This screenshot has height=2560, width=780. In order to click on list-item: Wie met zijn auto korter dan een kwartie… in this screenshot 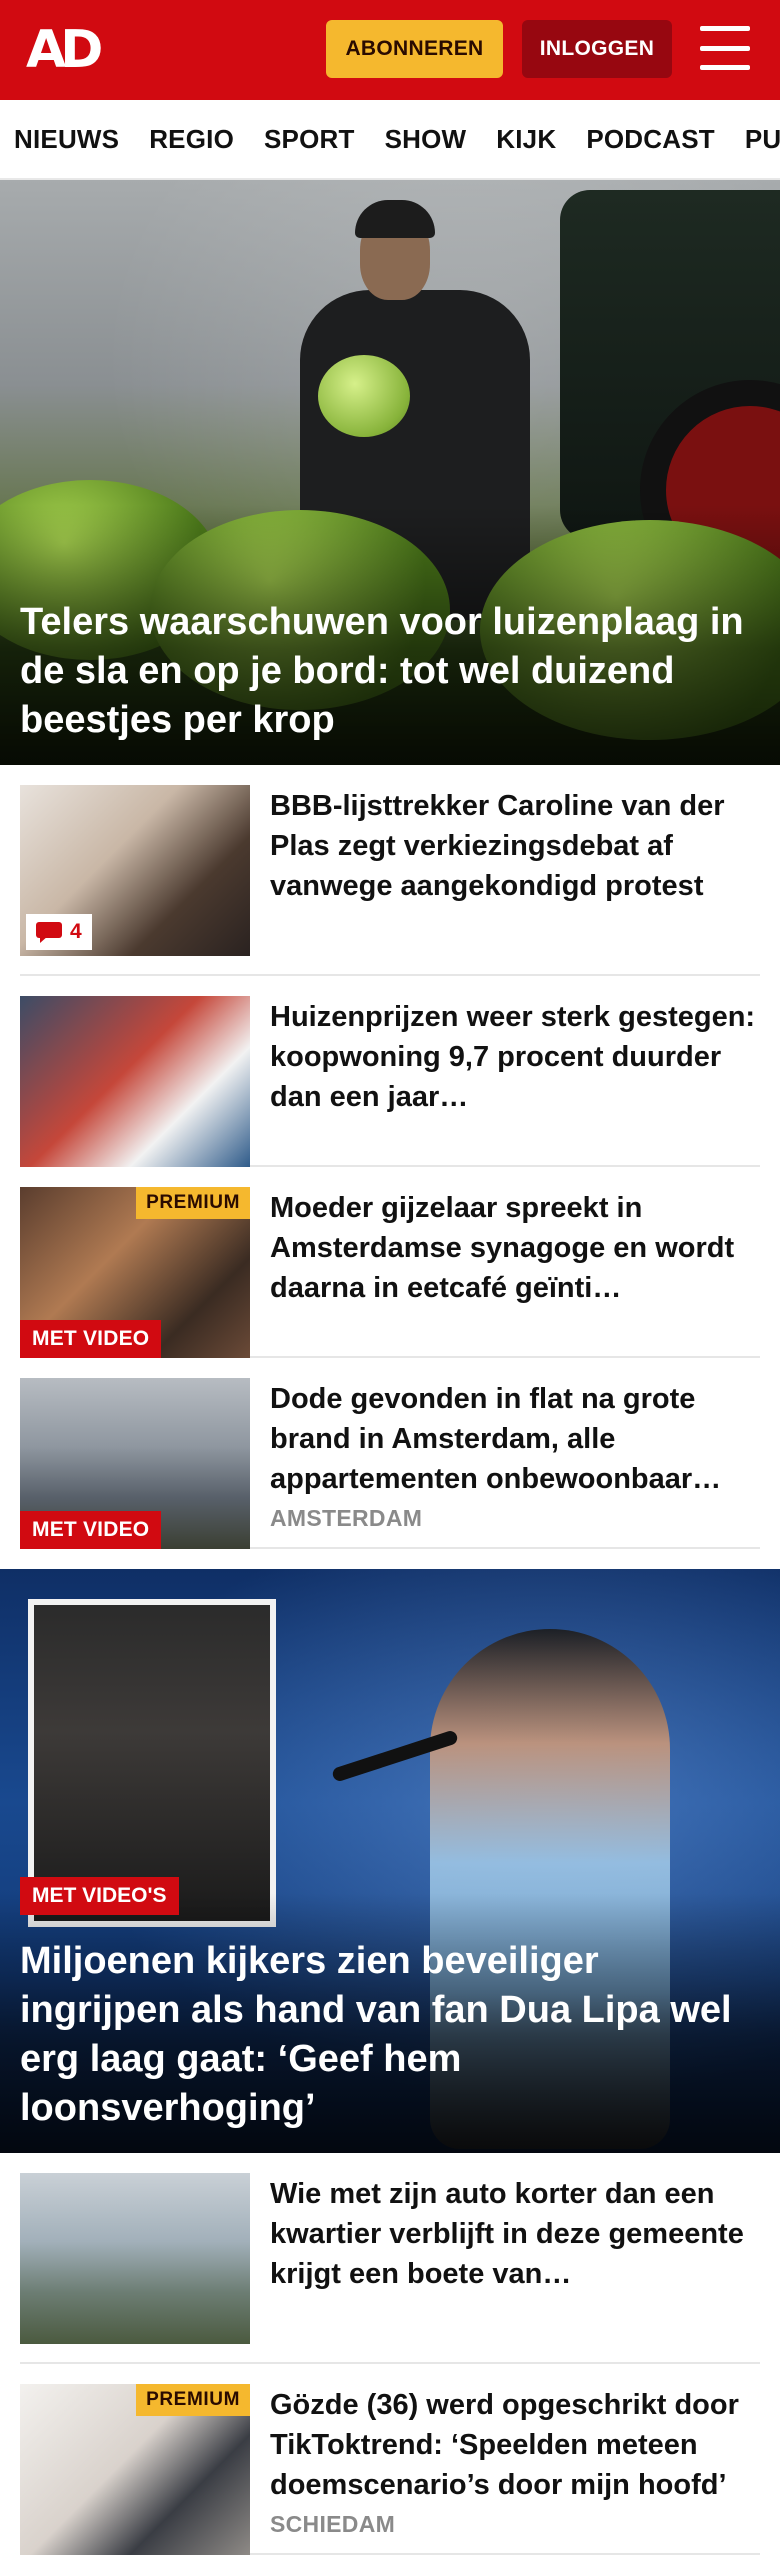, I will do `click(390, 2268)`.